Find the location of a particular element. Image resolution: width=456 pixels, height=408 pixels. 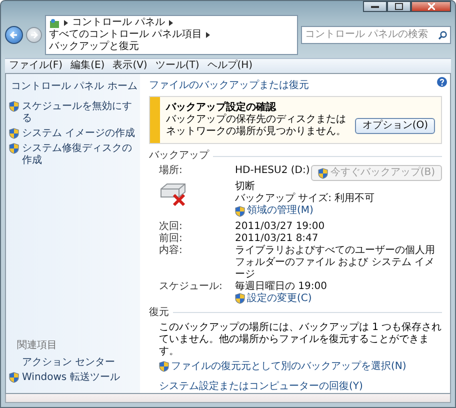

backup-now-button: 今すぐバックアップ(B) is located at coordinates (376, 173).